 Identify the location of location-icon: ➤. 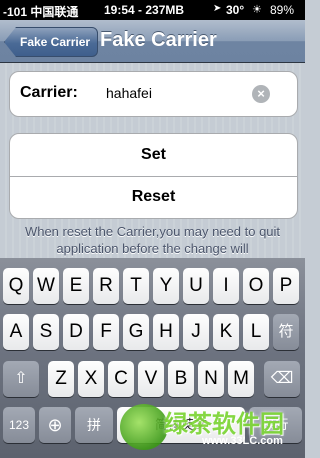
(217, 8).